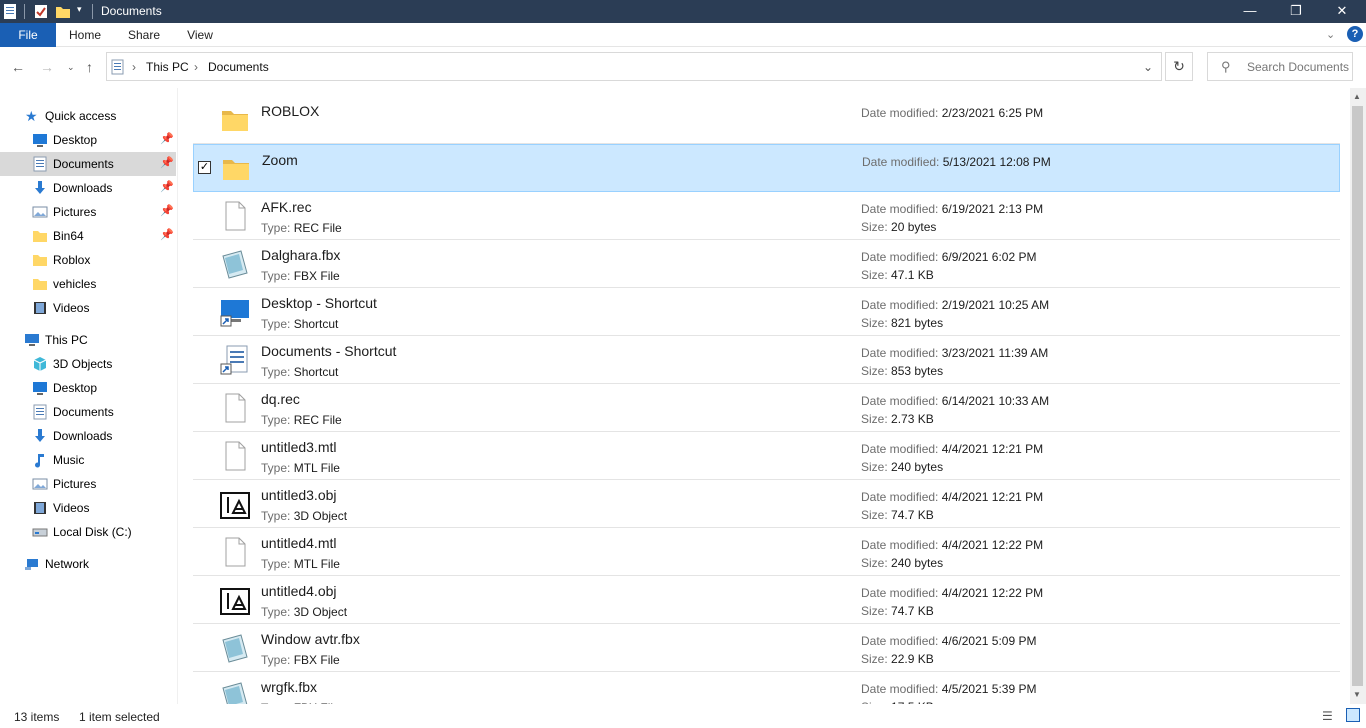  I want to click on sidebar-item-pc-documents: Documents, so click(88, 412).